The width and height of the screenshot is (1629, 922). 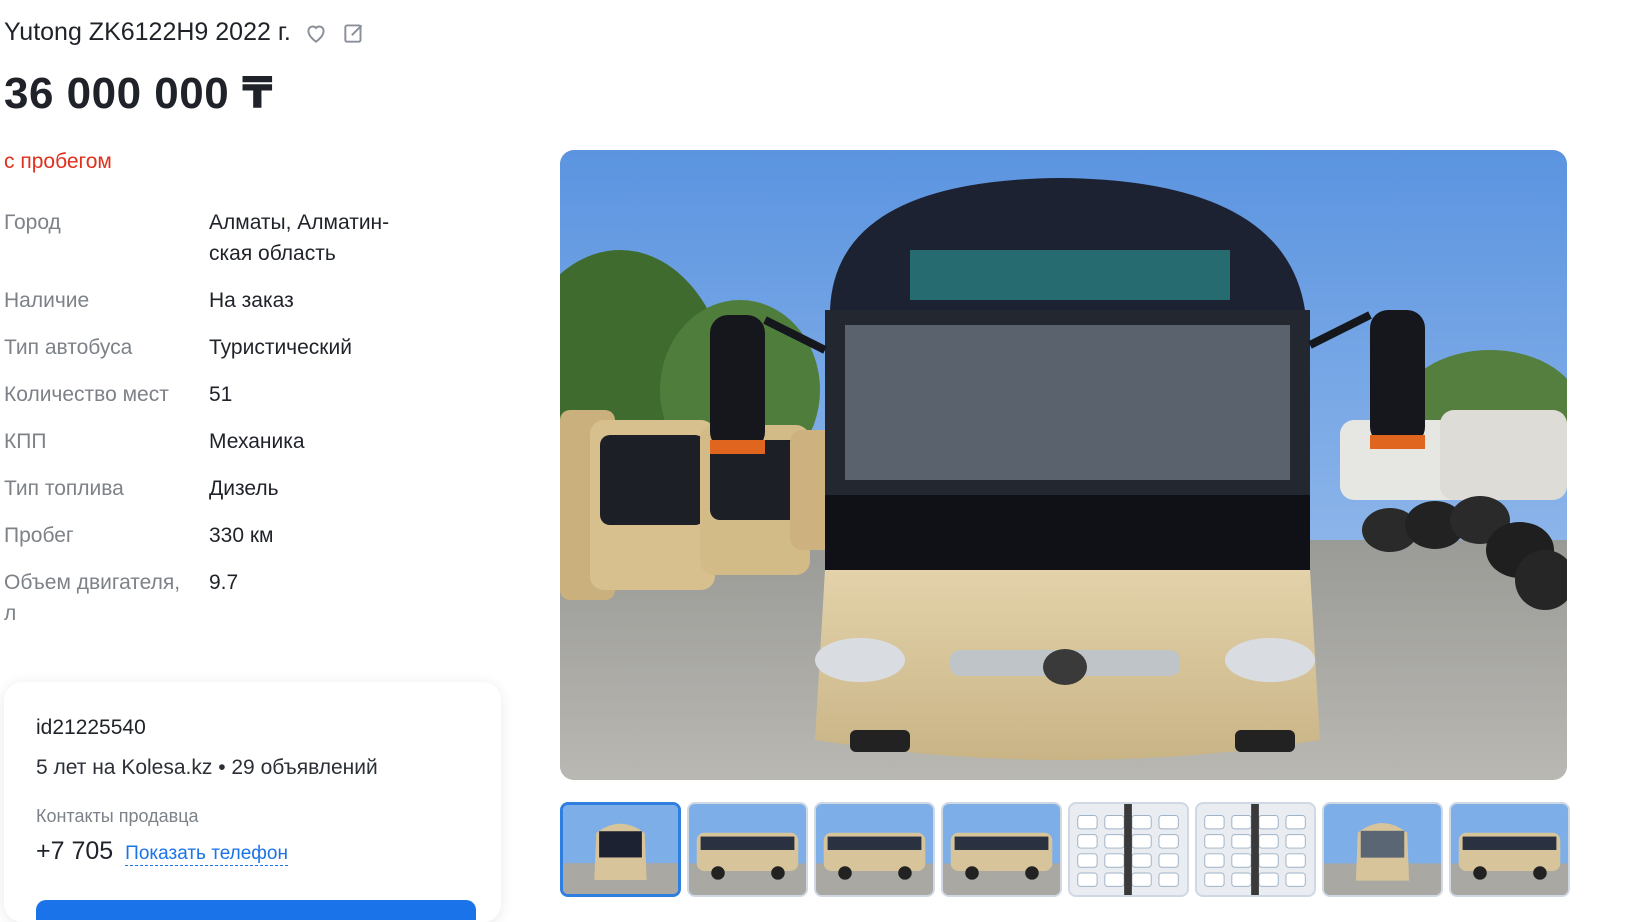 What do you see at coordinates (224, 582) in the screenshot?
I see `spec-value: 9.7` at bounding box center [224, 582].